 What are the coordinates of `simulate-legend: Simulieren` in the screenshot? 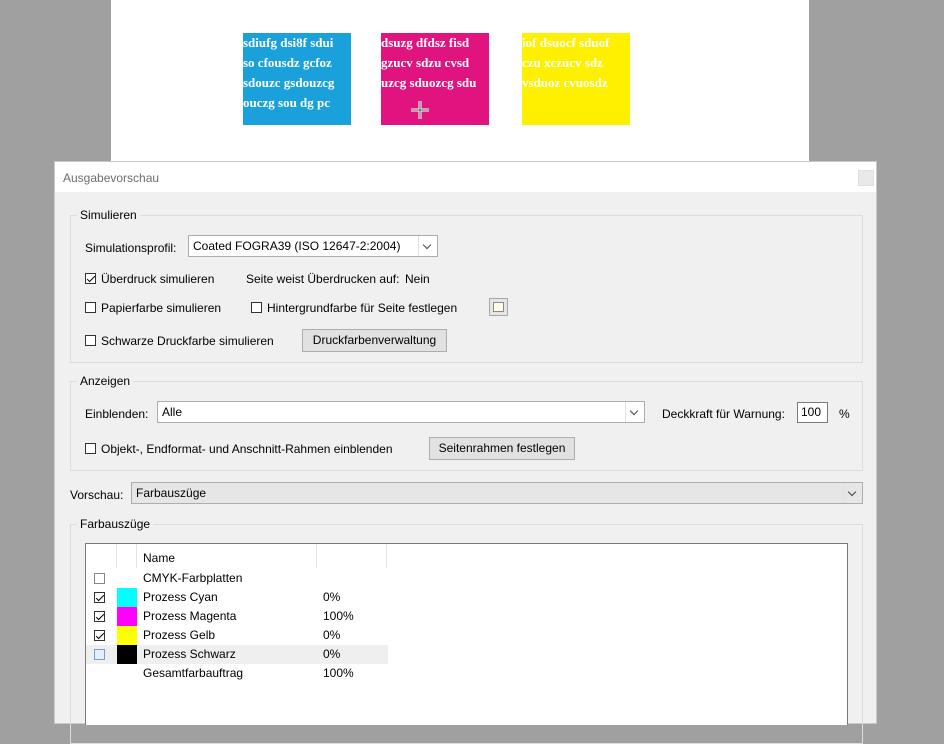 It's located at (108, 215).